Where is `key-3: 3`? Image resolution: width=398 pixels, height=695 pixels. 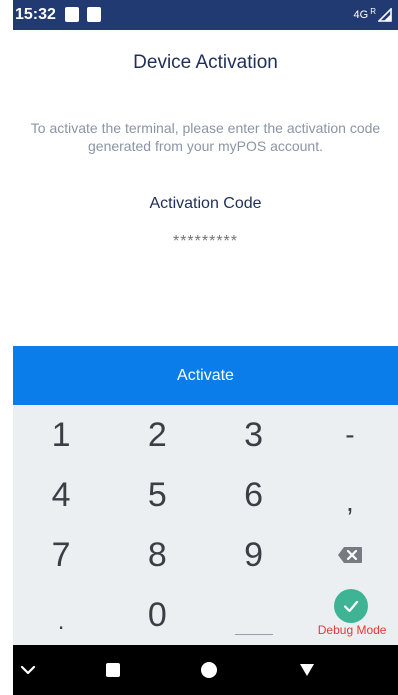 key-3: 3 is located at coordinates (254, 435).